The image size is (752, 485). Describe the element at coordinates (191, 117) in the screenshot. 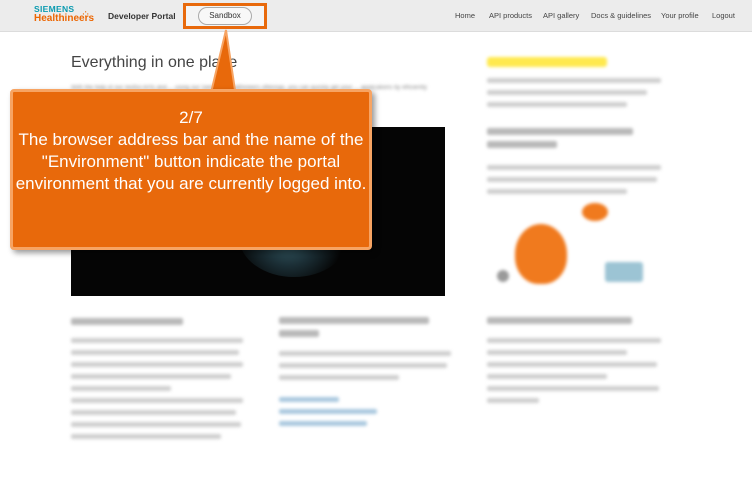

I see `callout-step-counter: 2/7` at that location.